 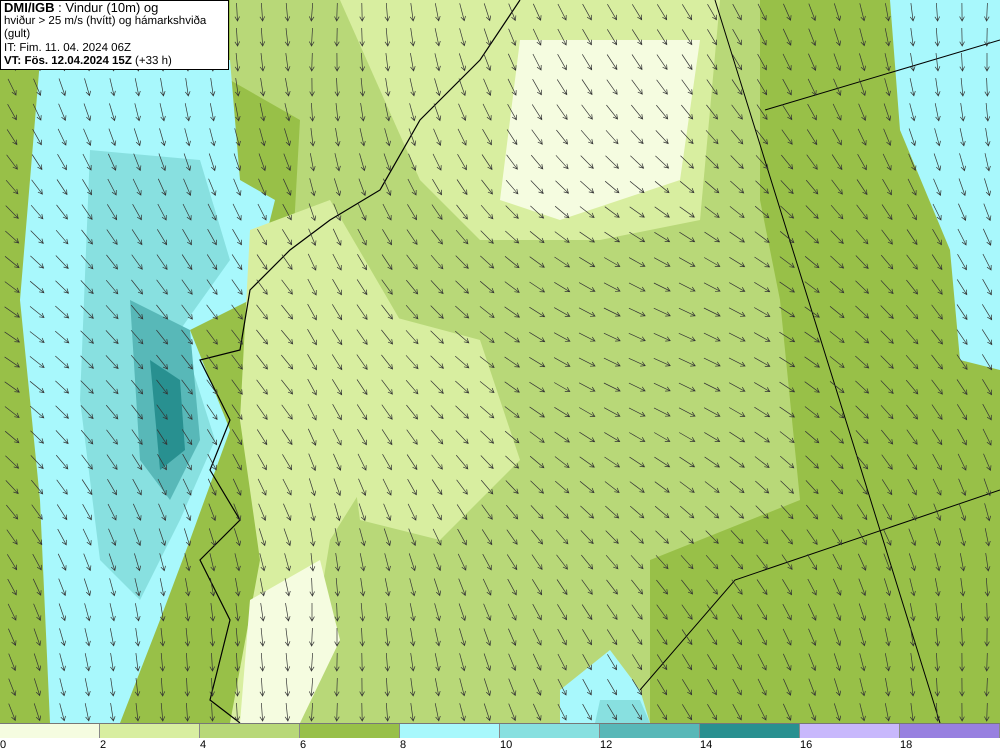 What do you see at coordinates (203, 745) in the screenshot?
I see `legend-label: 4` at bounding box center [203, 745].